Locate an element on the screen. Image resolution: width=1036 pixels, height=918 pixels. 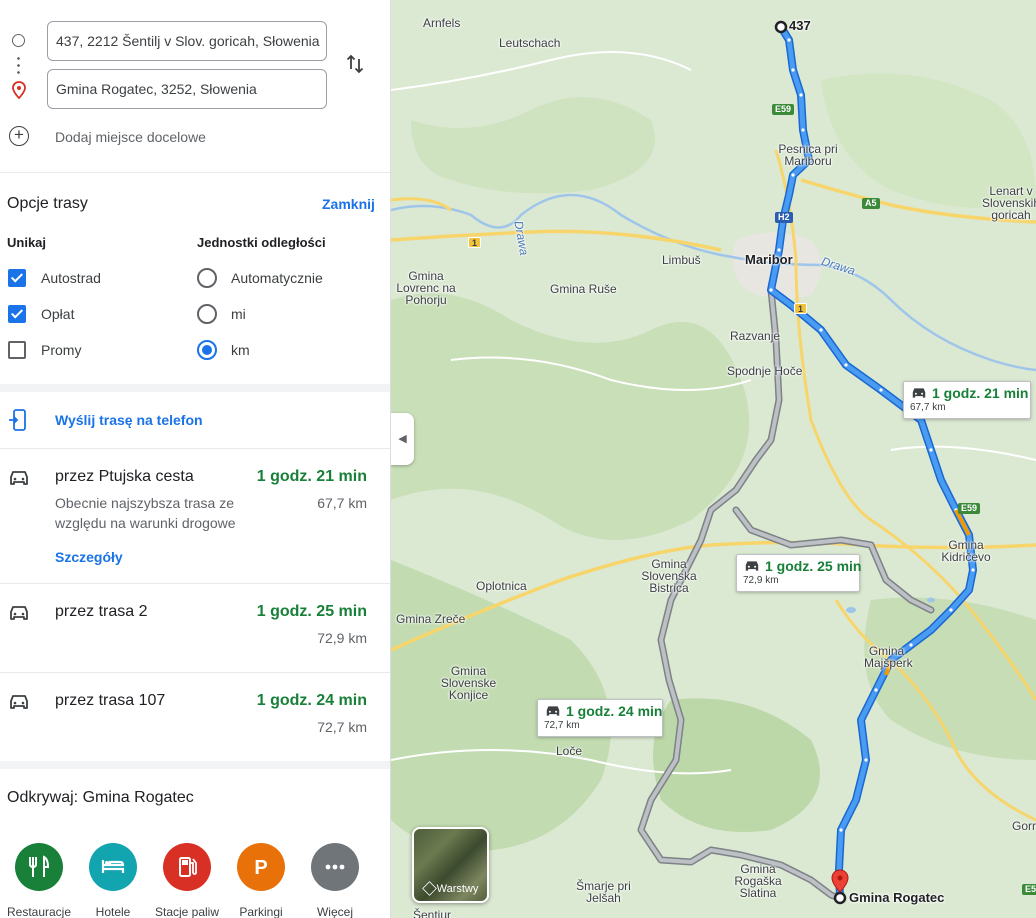
place-label: Šentjur is located at coordinates (432, 913).